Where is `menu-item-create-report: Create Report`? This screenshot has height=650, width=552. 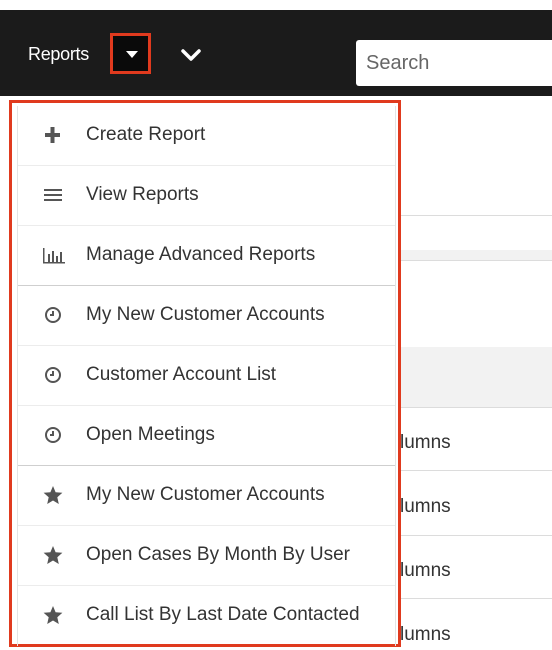
menu-item-create-report: Create Report is located at coordinates (206, 136).